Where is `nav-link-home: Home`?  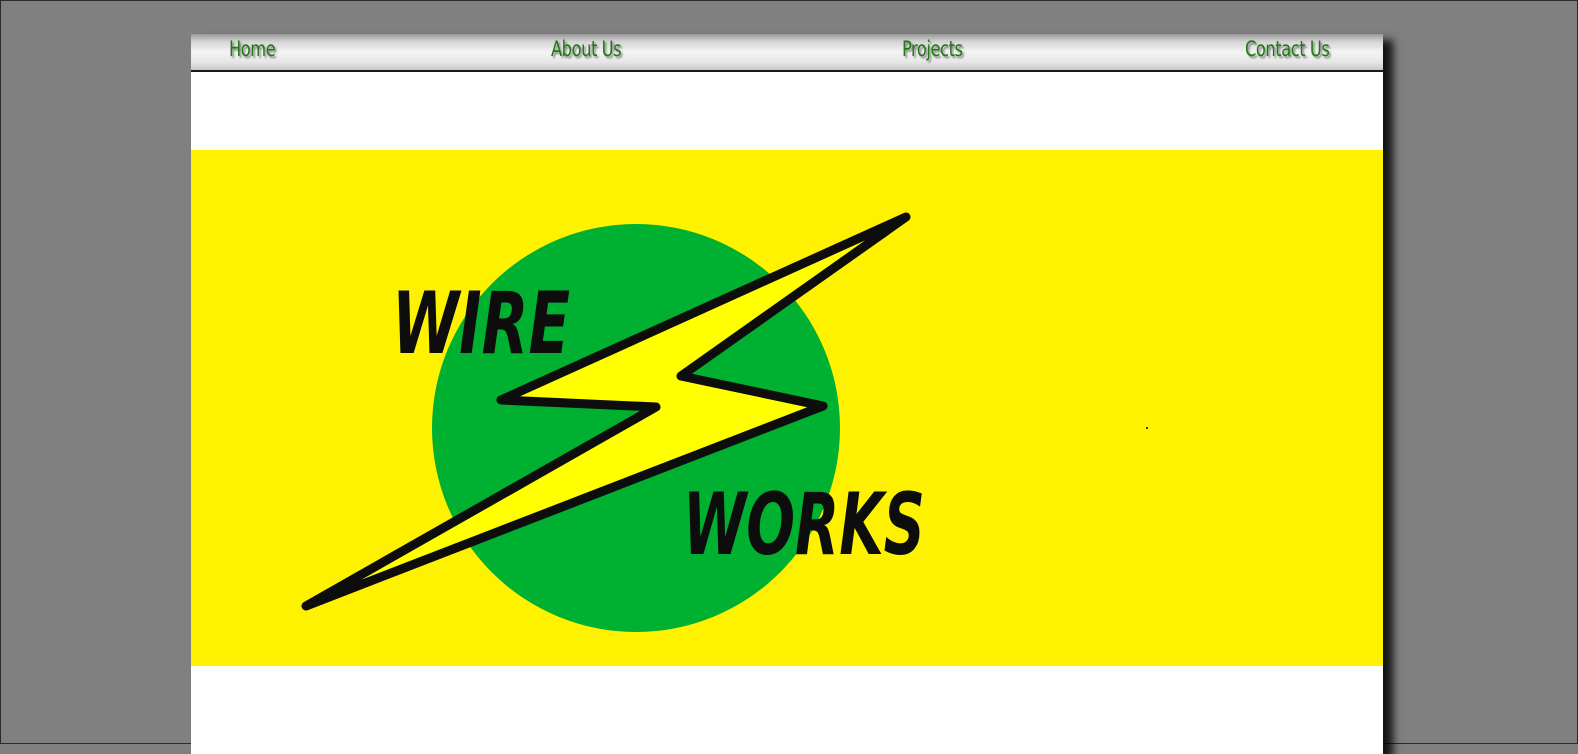 nav-link-home: Home is located at coordinates (252, 49).